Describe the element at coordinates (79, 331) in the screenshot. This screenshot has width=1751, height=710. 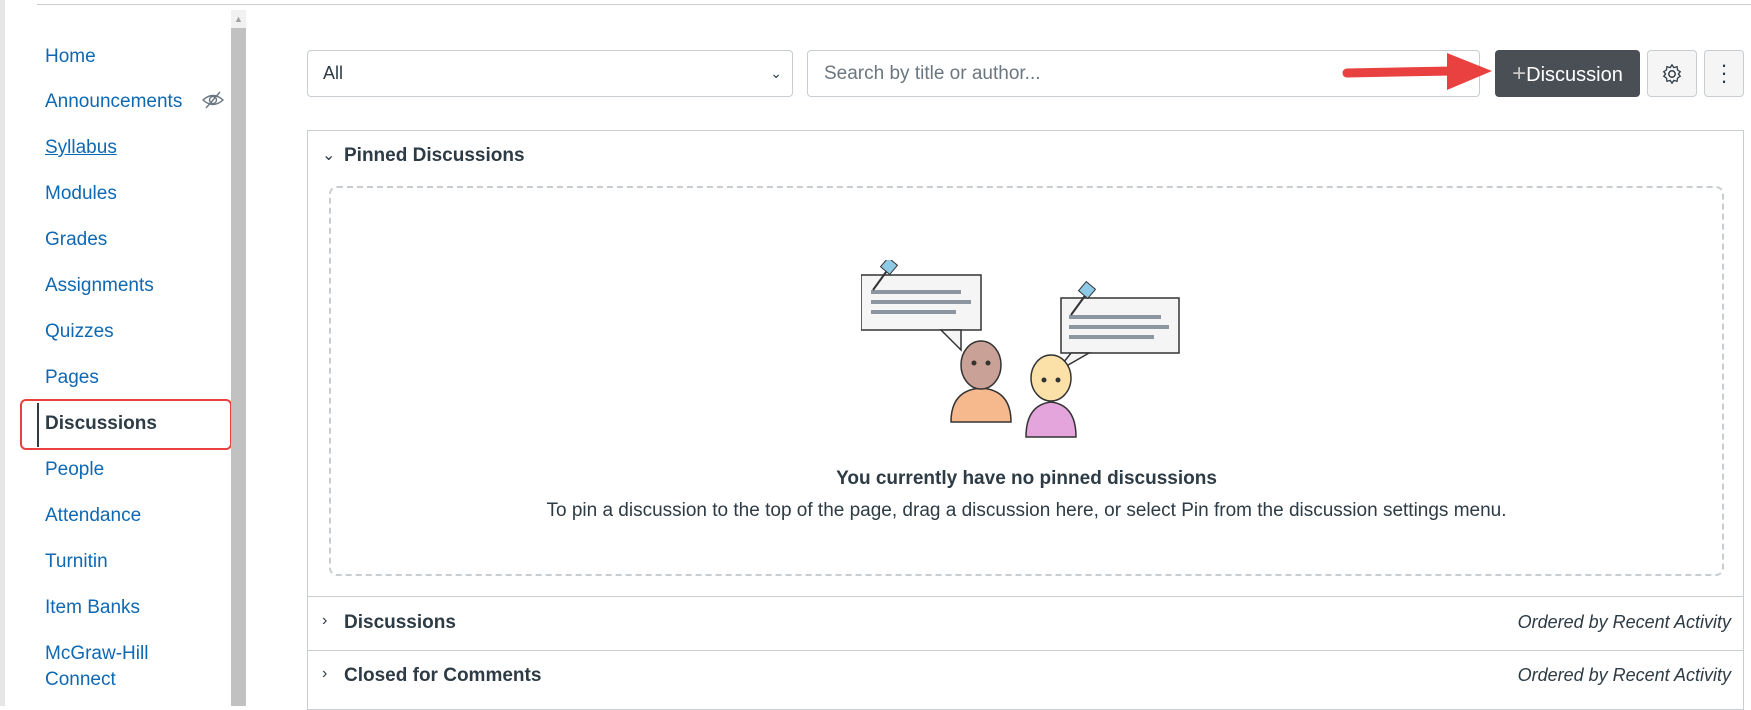
I see `nav-quizzes: Quizzes` at that location.